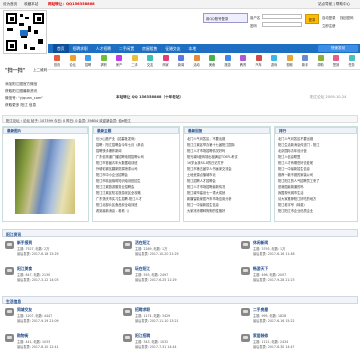 The height and width of the screenshot is (361, 360). I want to click on icon-grid-label: 交友, so click(150, 65).